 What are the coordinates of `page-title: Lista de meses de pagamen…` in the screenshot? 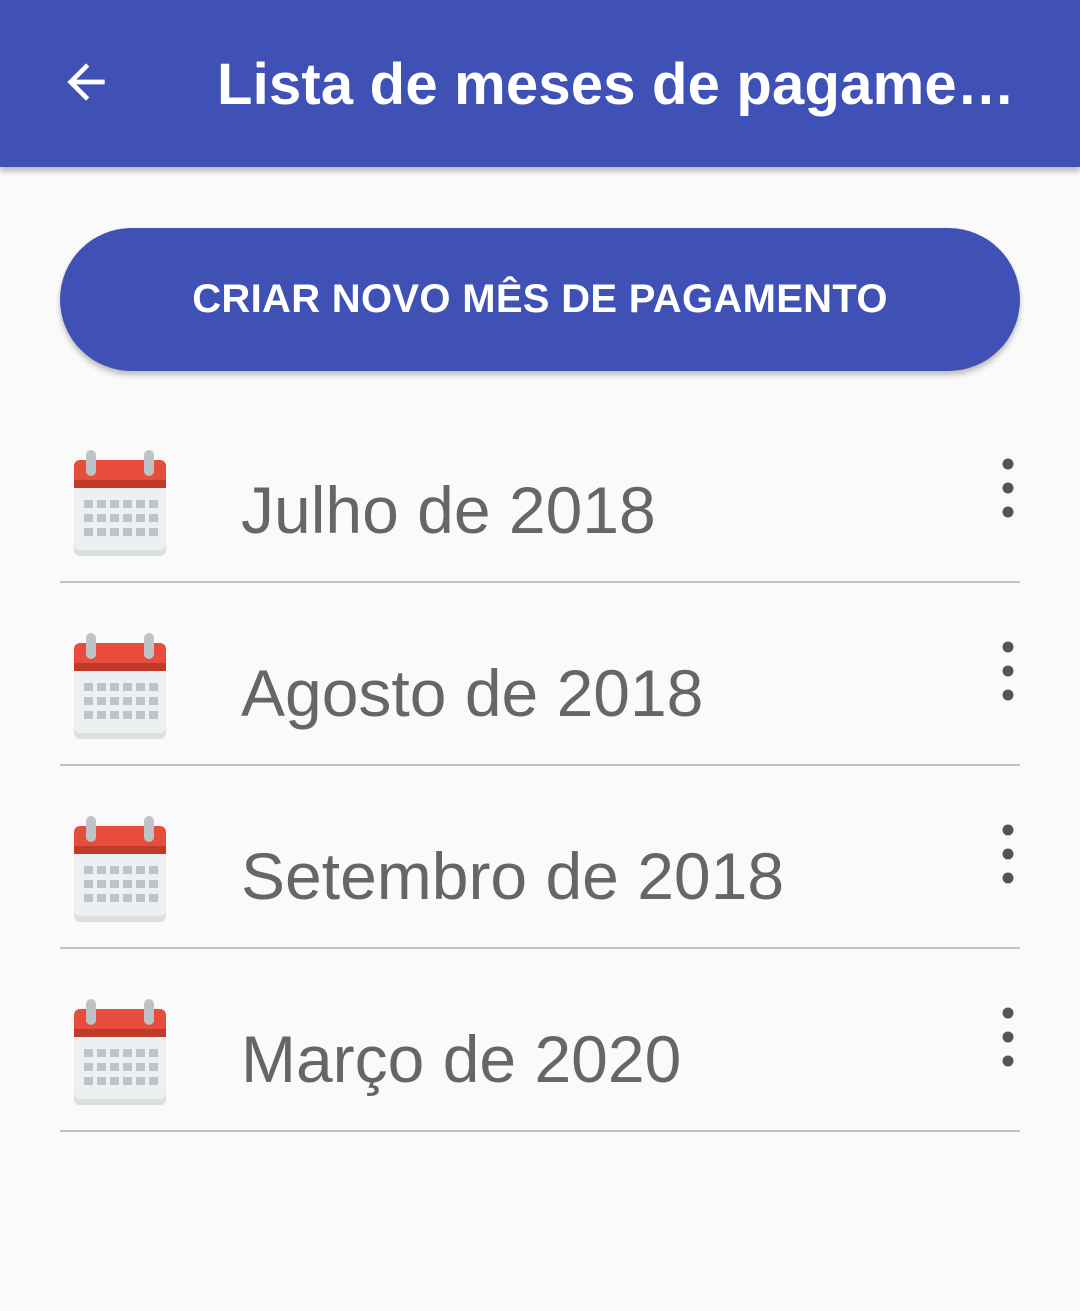 It's located at (617, 84).